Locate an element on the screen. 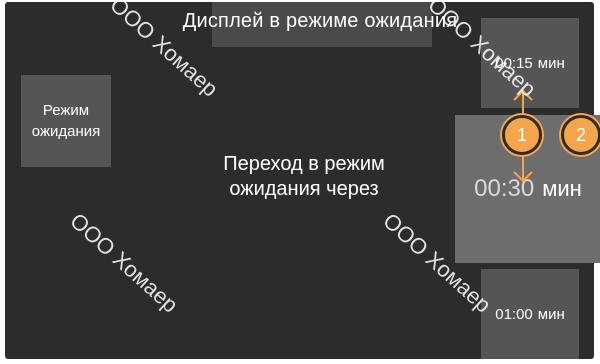  standby-mode-label-line1: Режим is located at coordinates (66, 110).